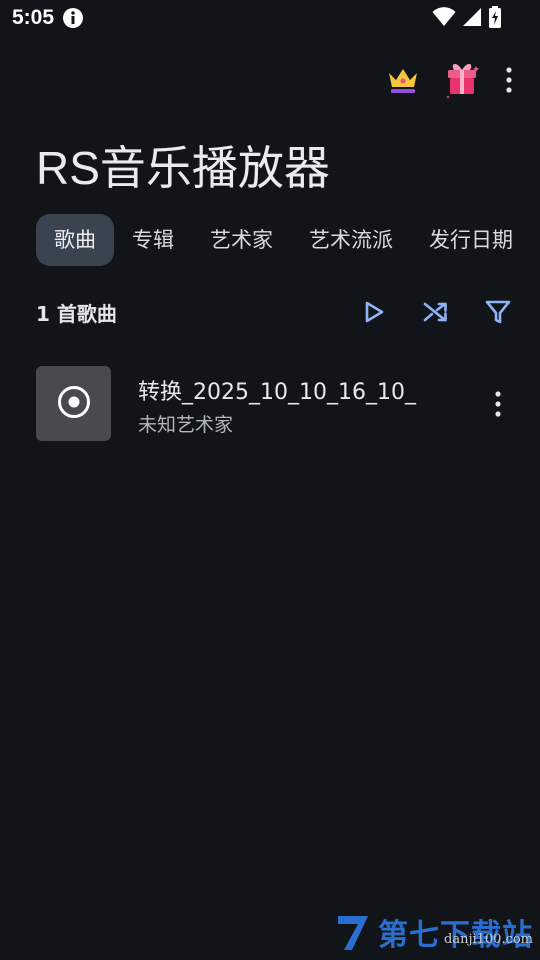  Describe the element at coordinates (241, 240) in the screenshot. I see `tab-artists: 艺术家` at that location.